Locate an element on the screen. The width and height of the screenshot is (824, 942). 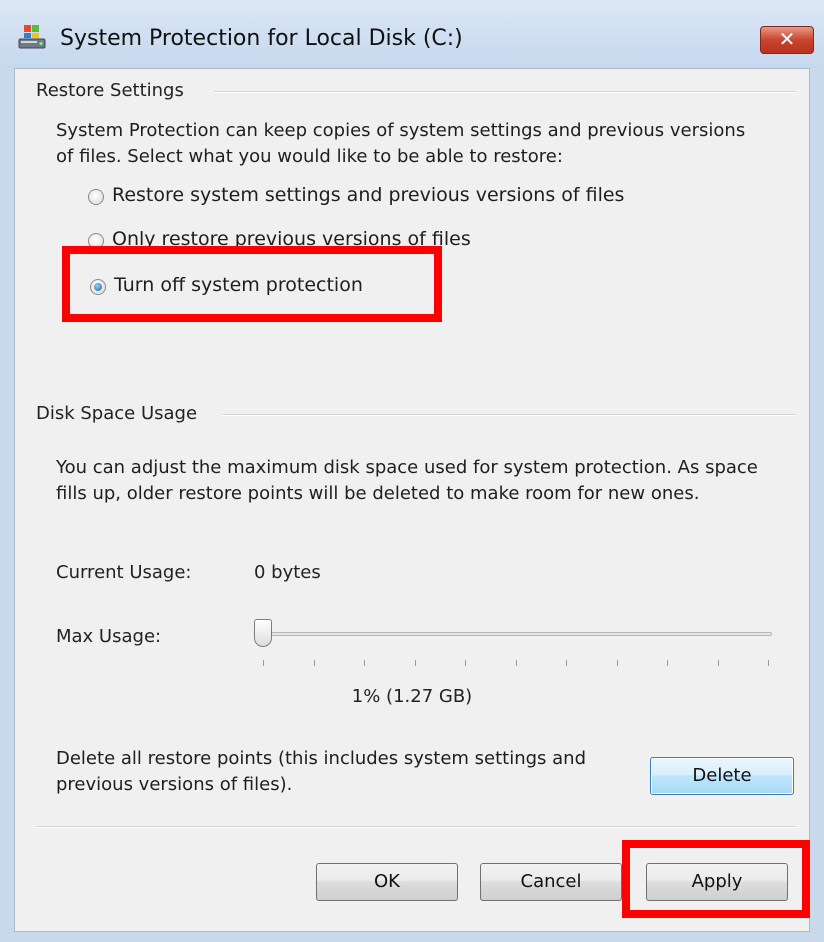
cancel-button: Cancel is located at coordinates (551, 882).